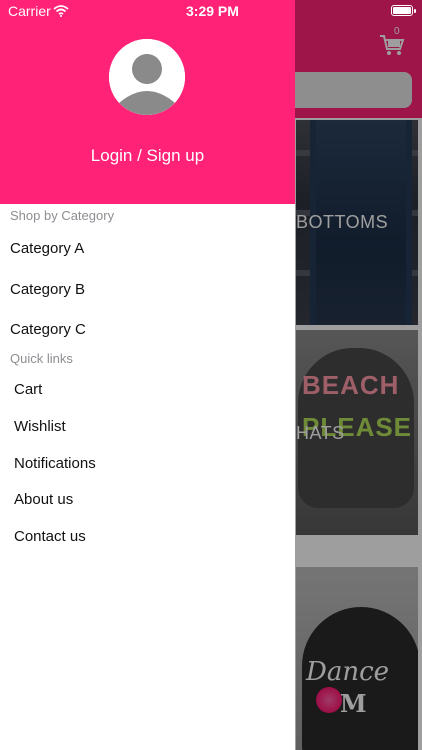 The image size is (422, 750). I want to click on status-time: 3:29 PM, so click(212, 11).